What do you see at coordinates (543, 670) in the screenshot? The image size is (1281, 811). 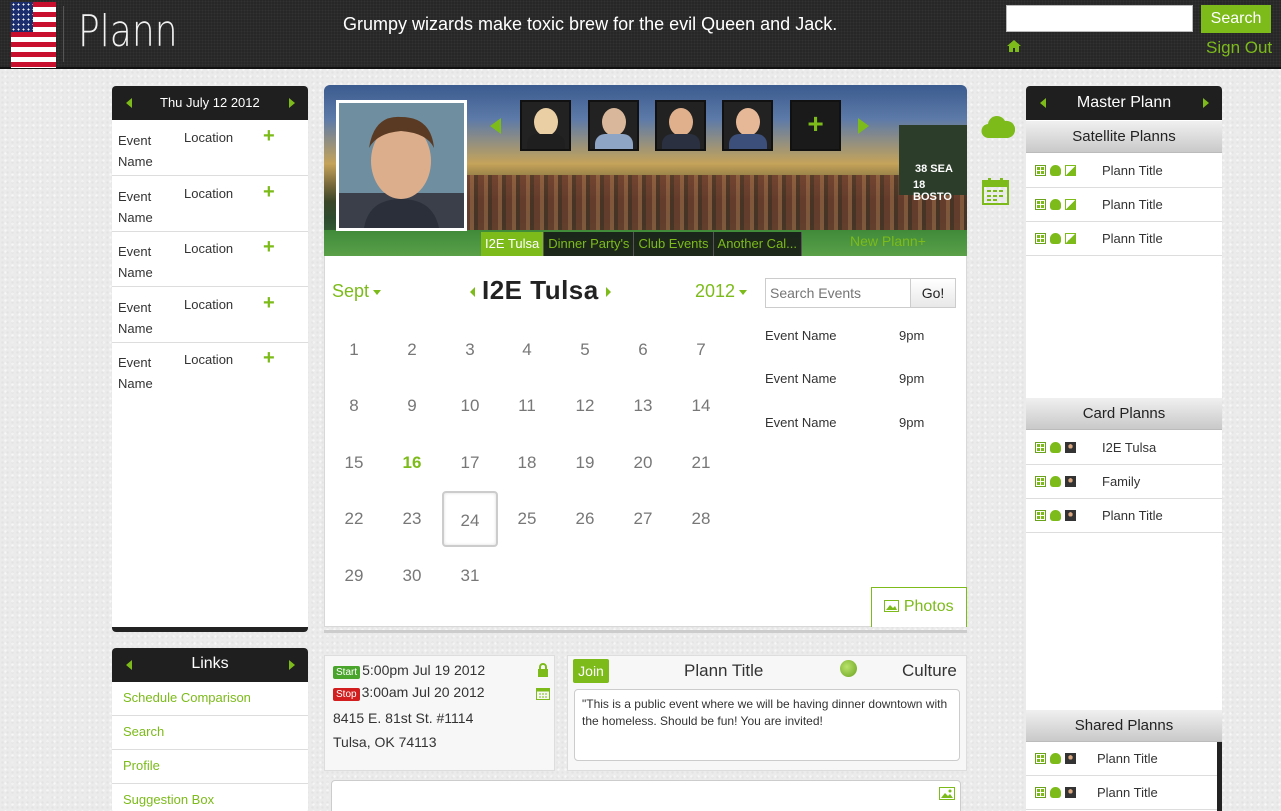 I see `lock-icon` at bounding box center [543, 670].